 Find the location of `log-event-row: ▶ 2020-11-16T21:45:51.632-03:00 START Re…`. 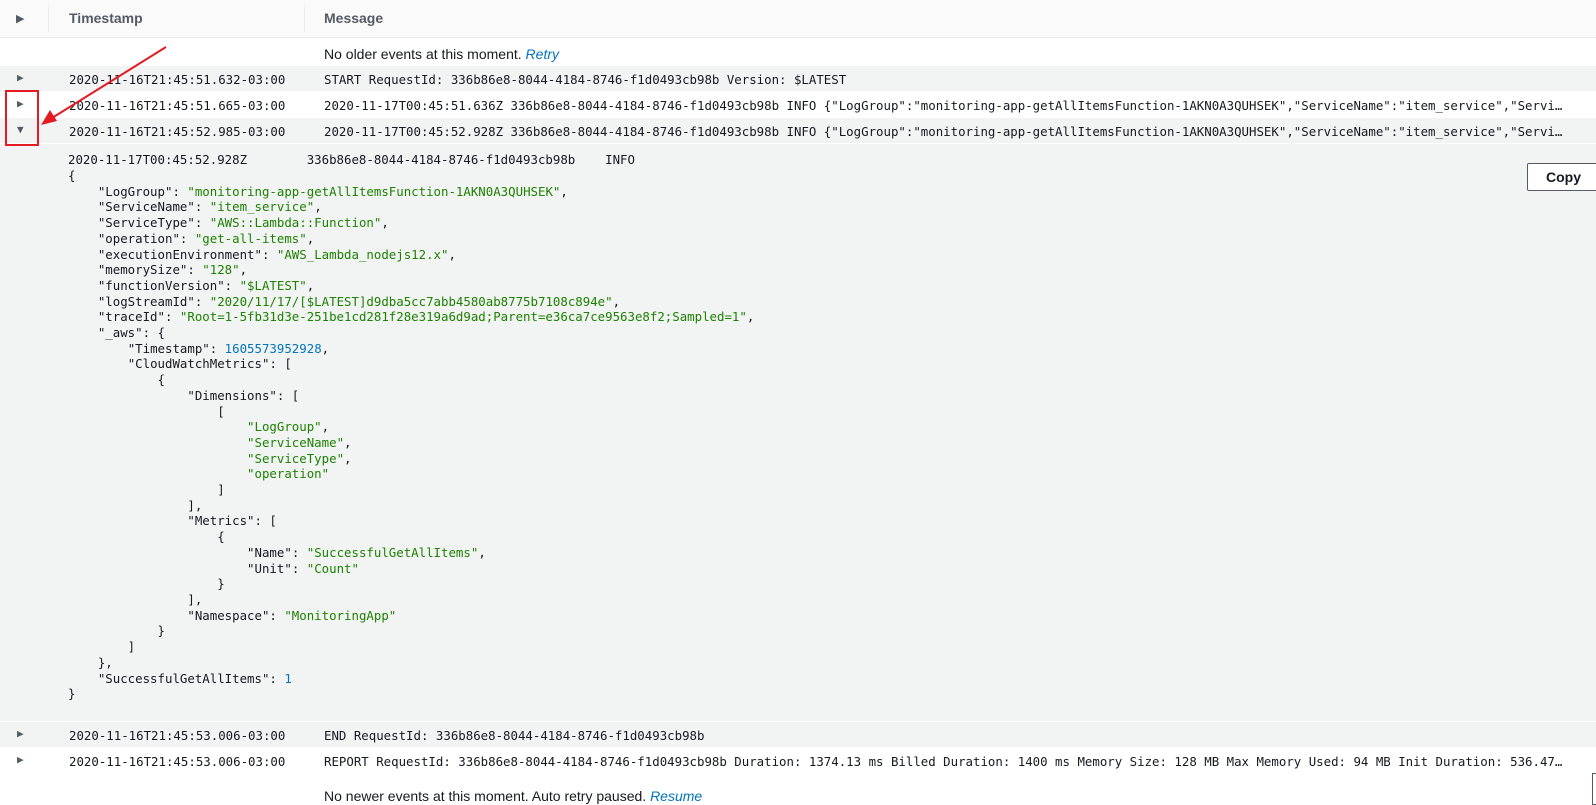

log-event-row: ▶ 2020-11-16T21:45:51.632-03:00 START Re… is located at coordinates (798, 79).